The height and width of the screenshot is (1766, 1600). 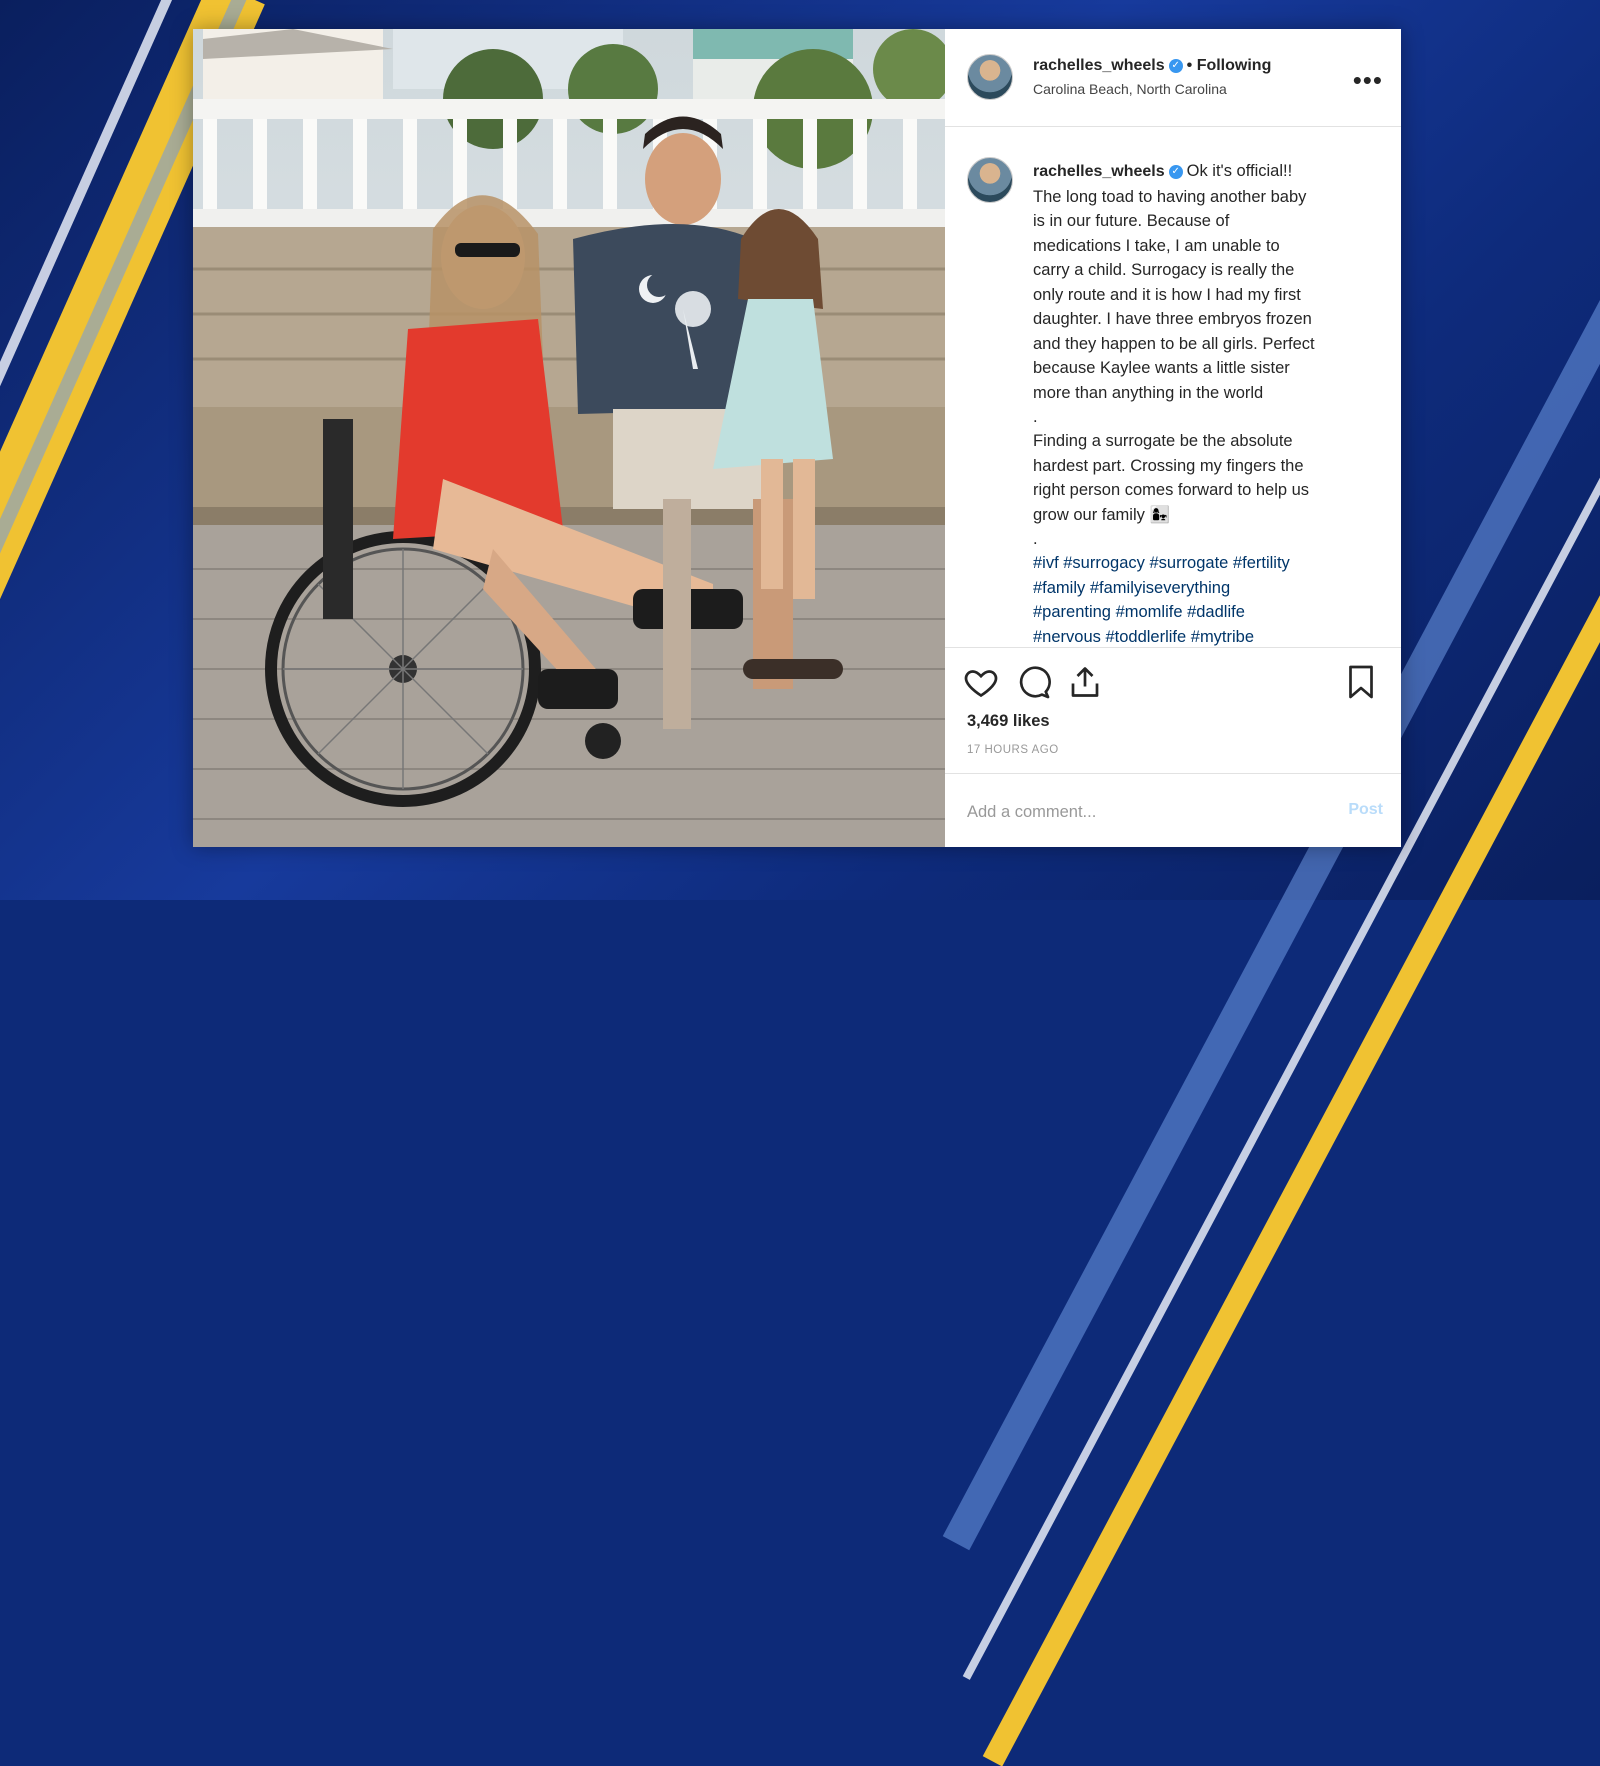 What do you see at coordinates (1013, 750) in the screenshot?
I see `timestamp: 17 HOURS AGO` at bounding box center [1013, 750].